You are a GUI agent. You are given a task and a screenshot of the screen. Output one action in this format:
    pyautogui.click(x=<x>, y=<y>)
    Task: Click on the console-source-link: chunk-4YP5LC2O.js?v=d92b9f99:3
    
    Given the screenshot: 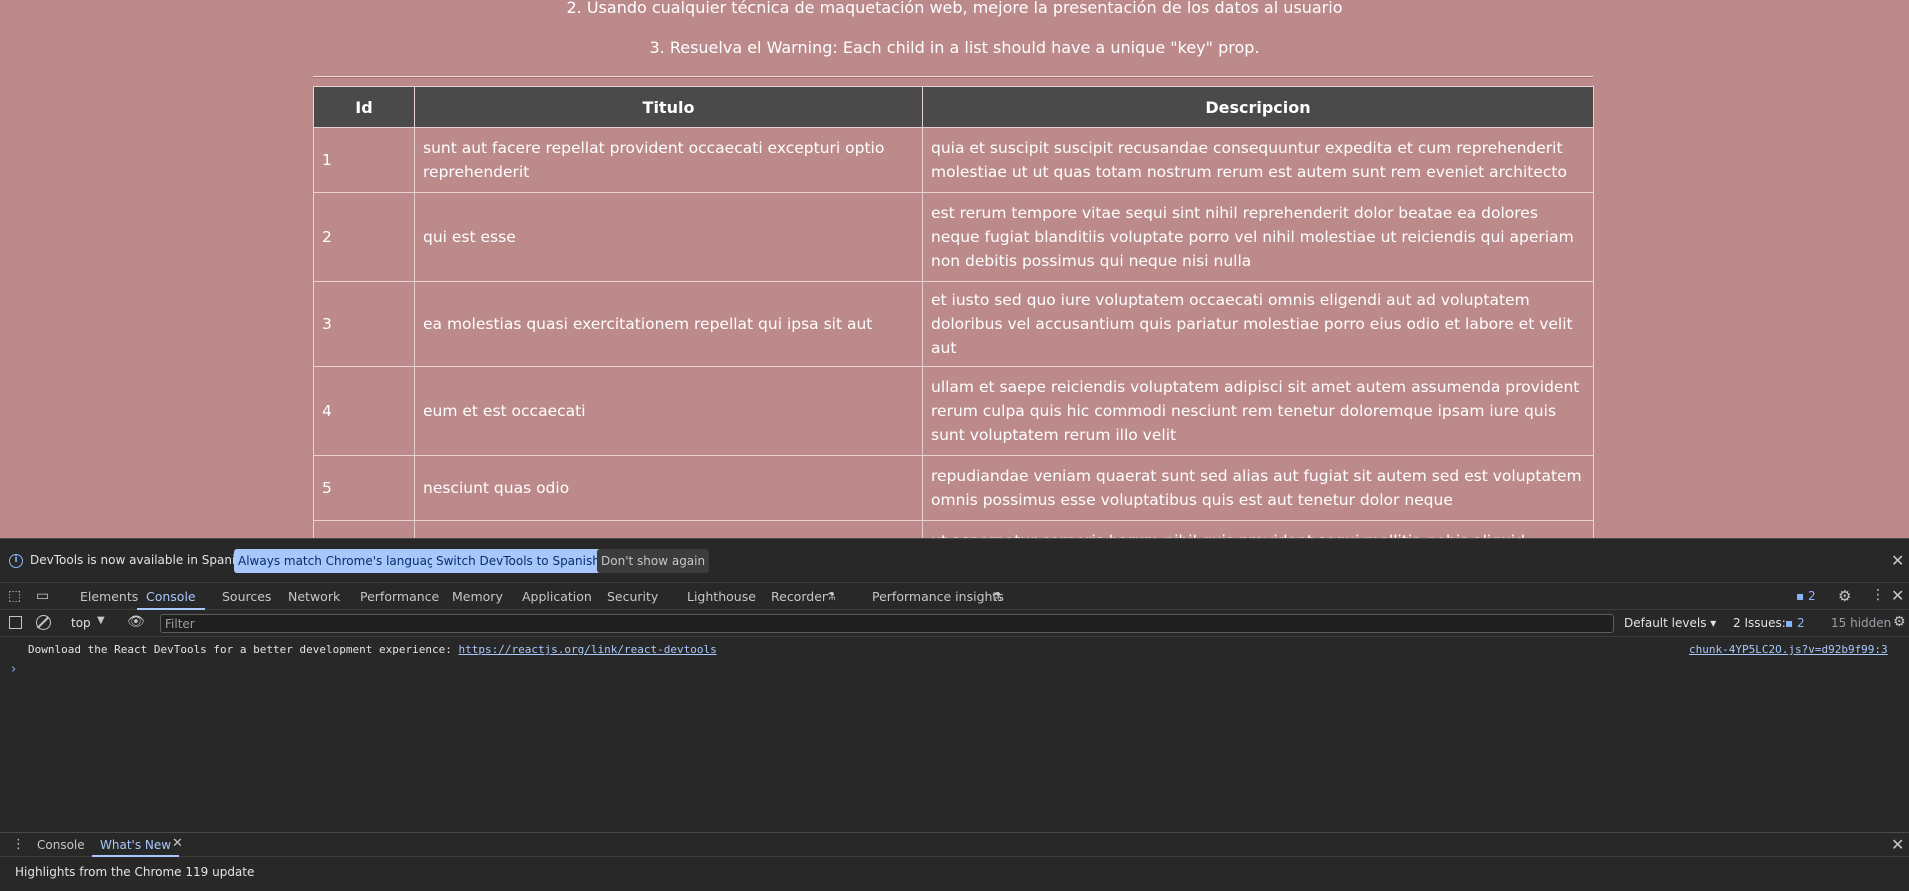 What is the action you would take?
    pyautogui.click(x=1788, y=649)
    